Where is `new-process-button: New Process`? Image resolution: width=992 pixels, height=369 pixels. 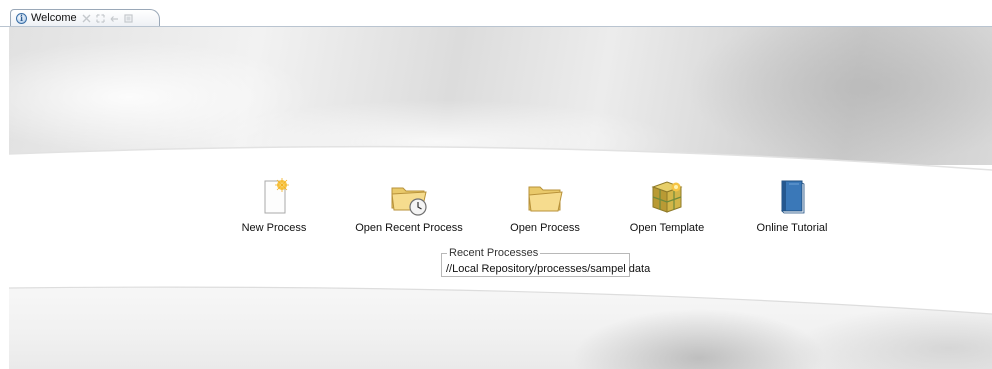
new-process-button: New Process is located at coordinates (274, 206).